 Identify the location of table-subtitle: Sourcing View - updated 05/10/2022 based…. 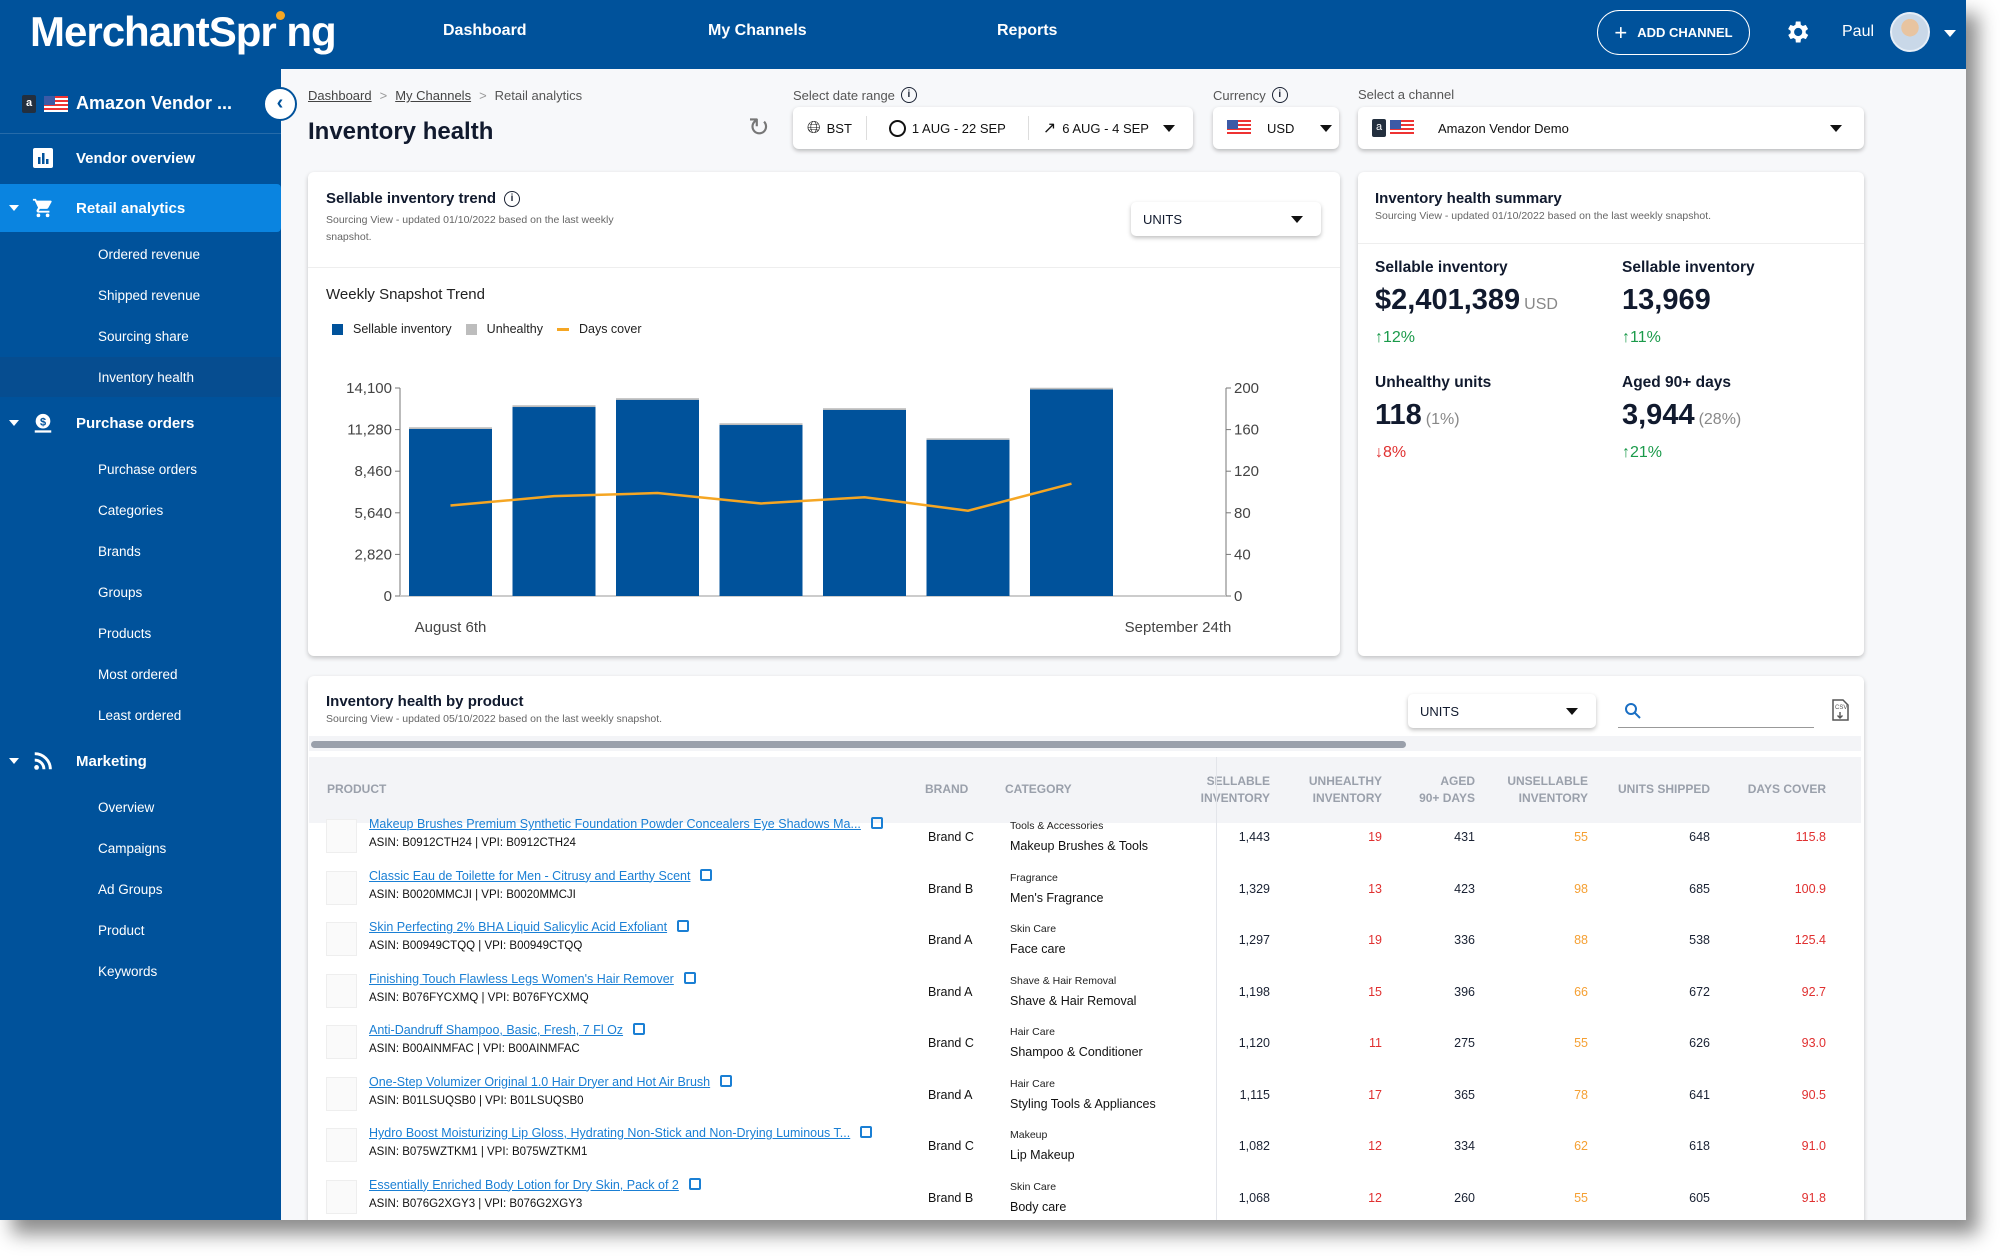
(494, 719).